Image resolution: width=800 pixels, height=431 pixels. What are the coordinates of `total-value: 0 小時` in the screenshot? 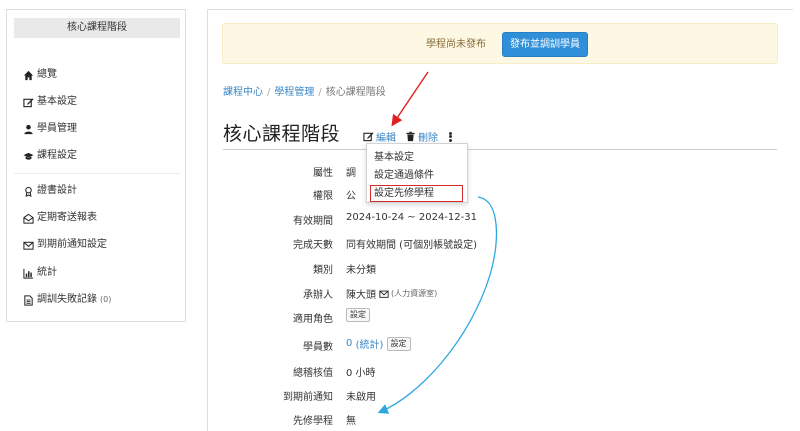 It's located at (361, 373).